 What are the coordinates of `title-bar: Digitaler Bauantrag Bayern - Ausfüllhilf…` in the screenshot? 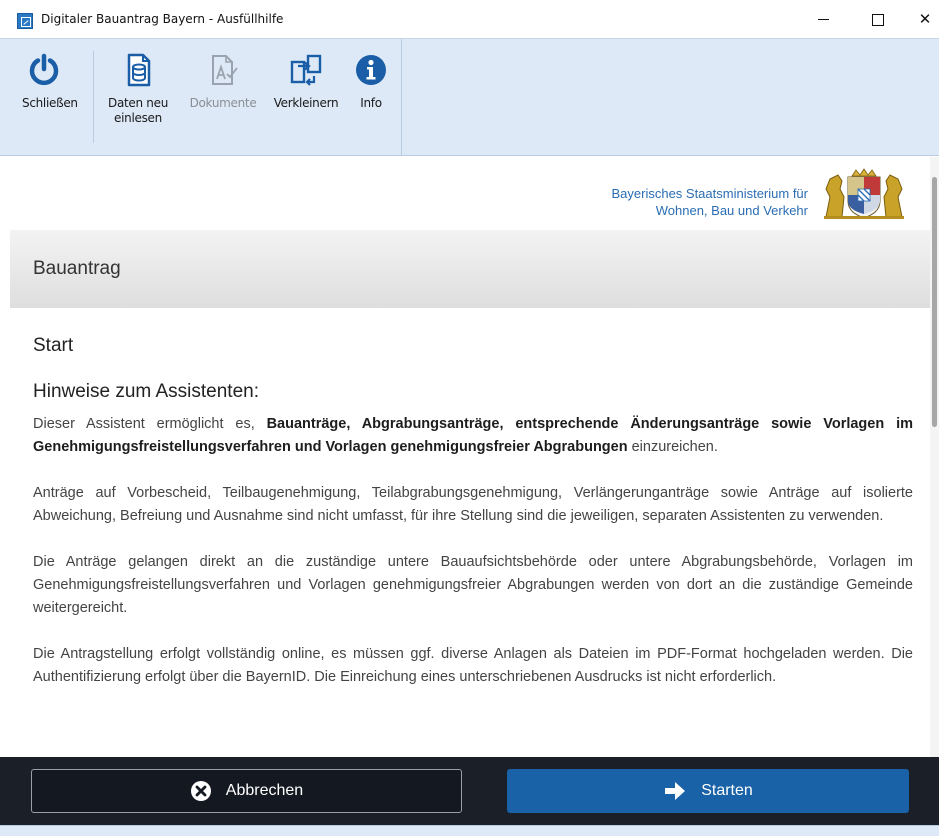 It's located at (469, 19).